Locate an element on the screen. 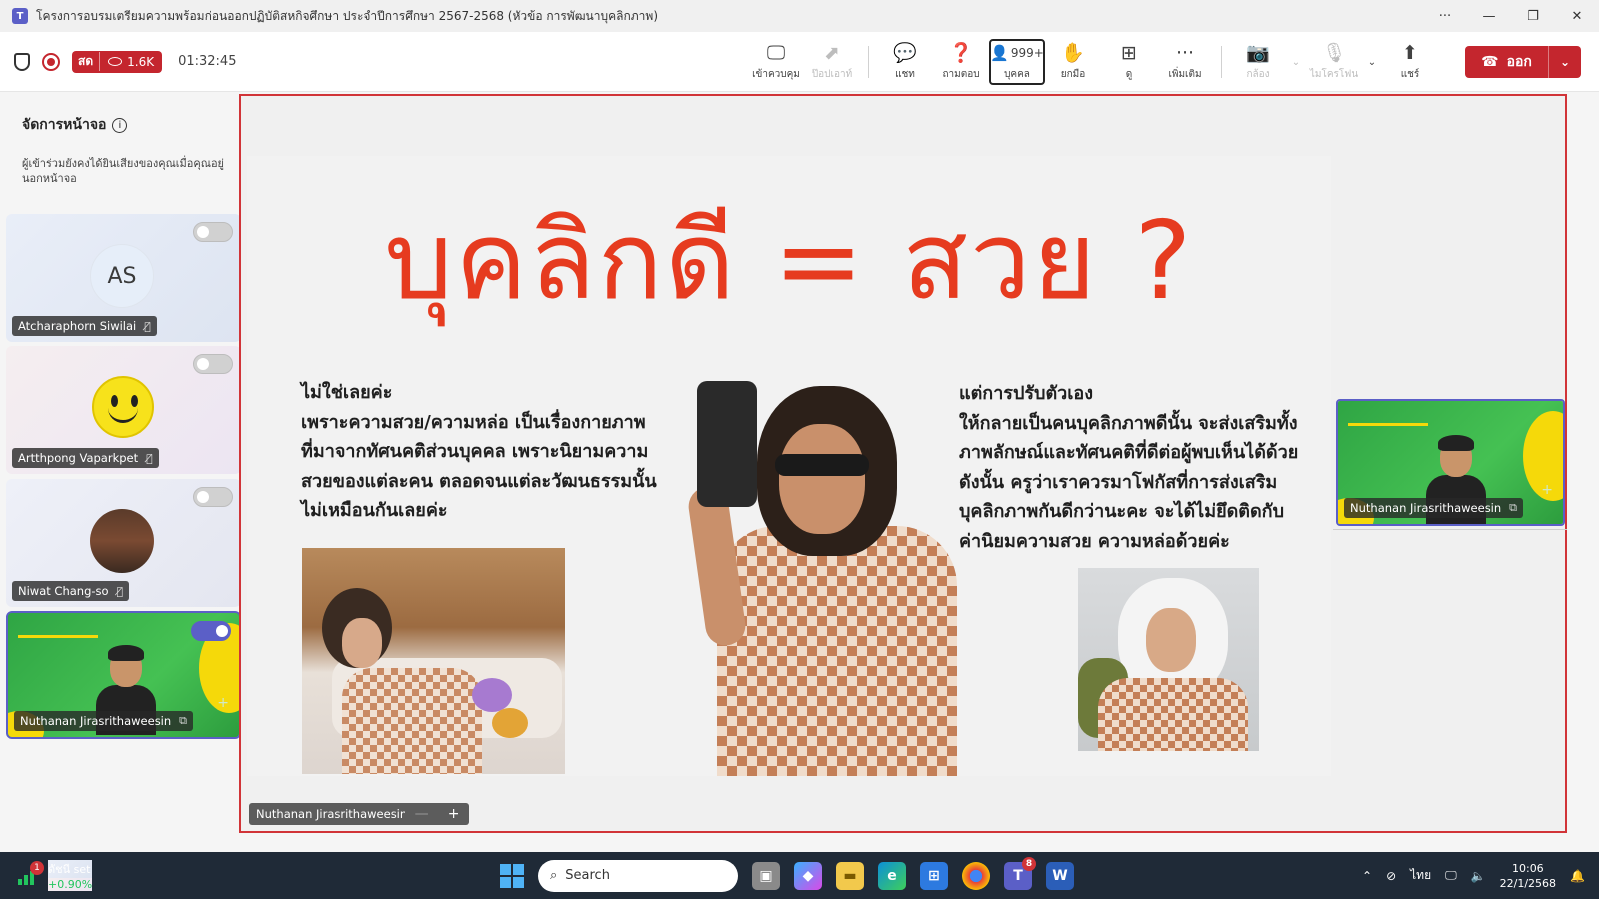 This screenshot has width=1599, height=899. more-label: เพิ่มเติม is located at coordinates (1185, 74).